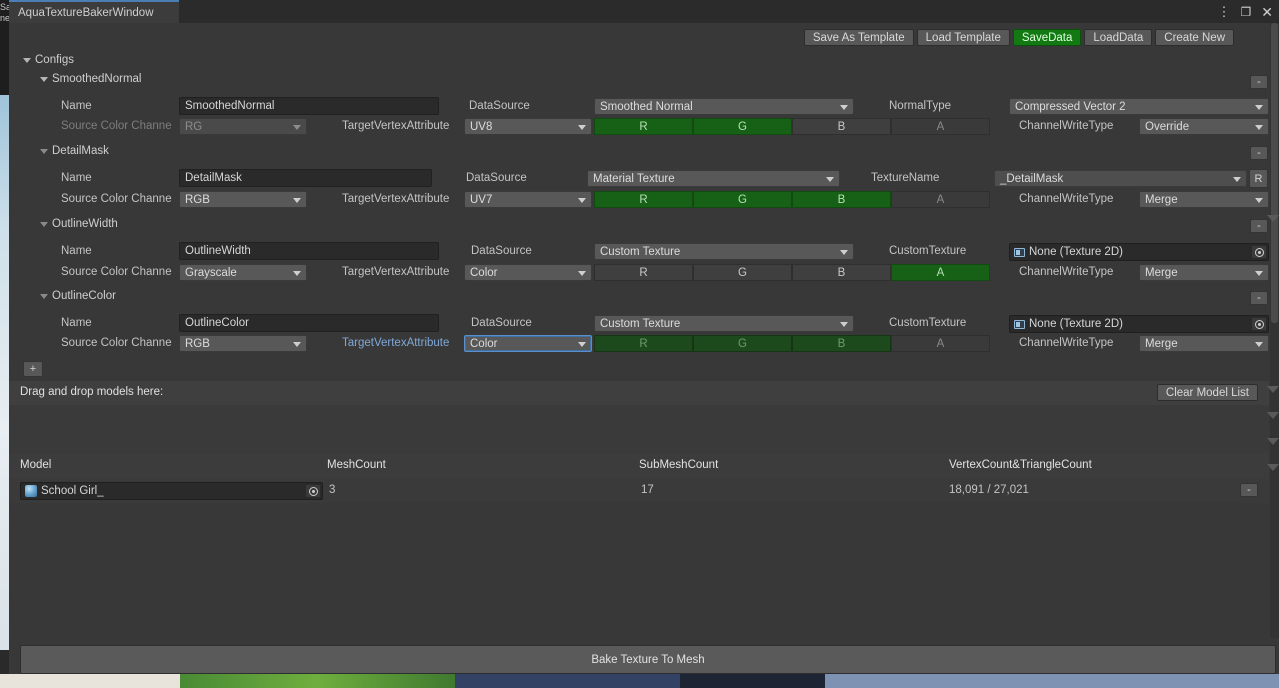 The height and width of the screenshot is (688, 1279). Describe the element at coordinates (724, 323) in the screenshot. I see `datasource-dropdown-3: Custom Texture` at that location.